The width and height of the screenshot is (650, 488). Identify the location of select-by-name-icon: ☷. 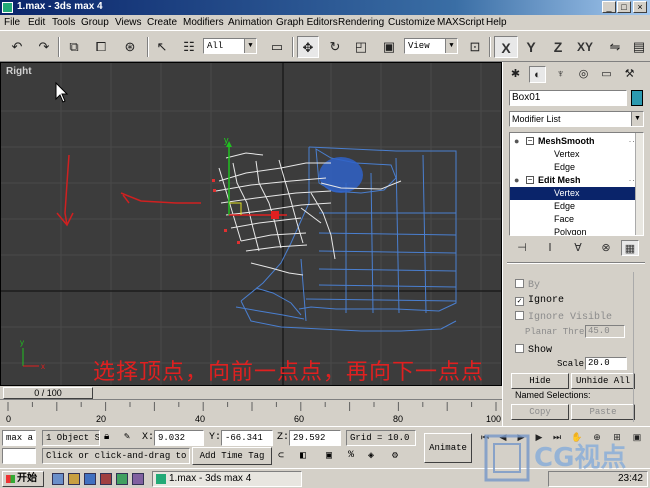
(189, 47).